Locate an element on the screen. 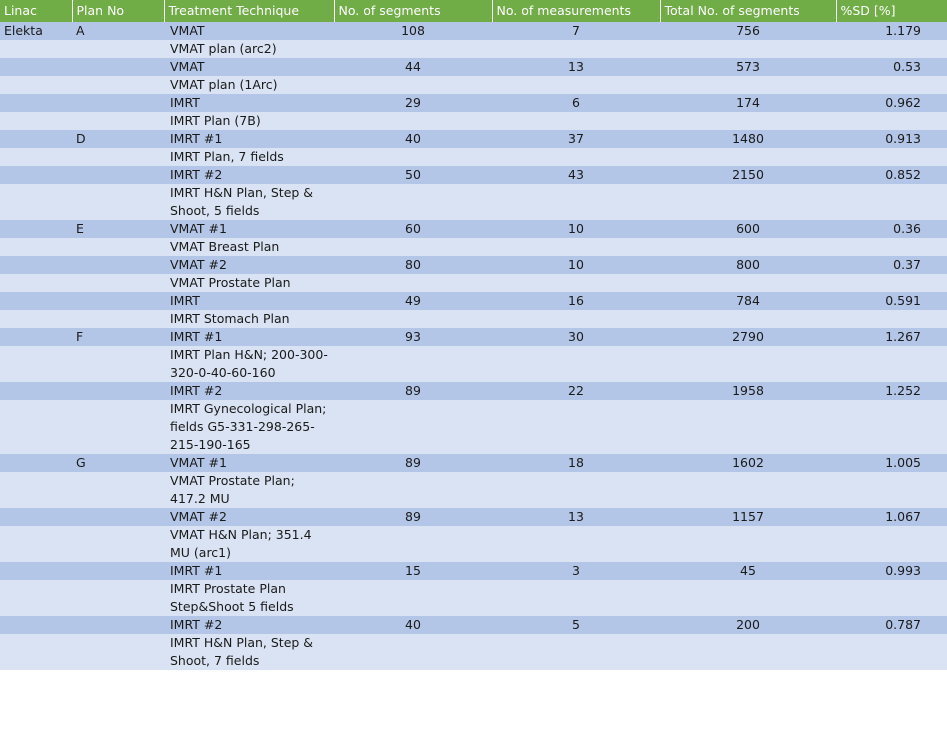 The image size is (947, 734). cell-total-no-of-segments: 784 is located at coordinates (748, 301).